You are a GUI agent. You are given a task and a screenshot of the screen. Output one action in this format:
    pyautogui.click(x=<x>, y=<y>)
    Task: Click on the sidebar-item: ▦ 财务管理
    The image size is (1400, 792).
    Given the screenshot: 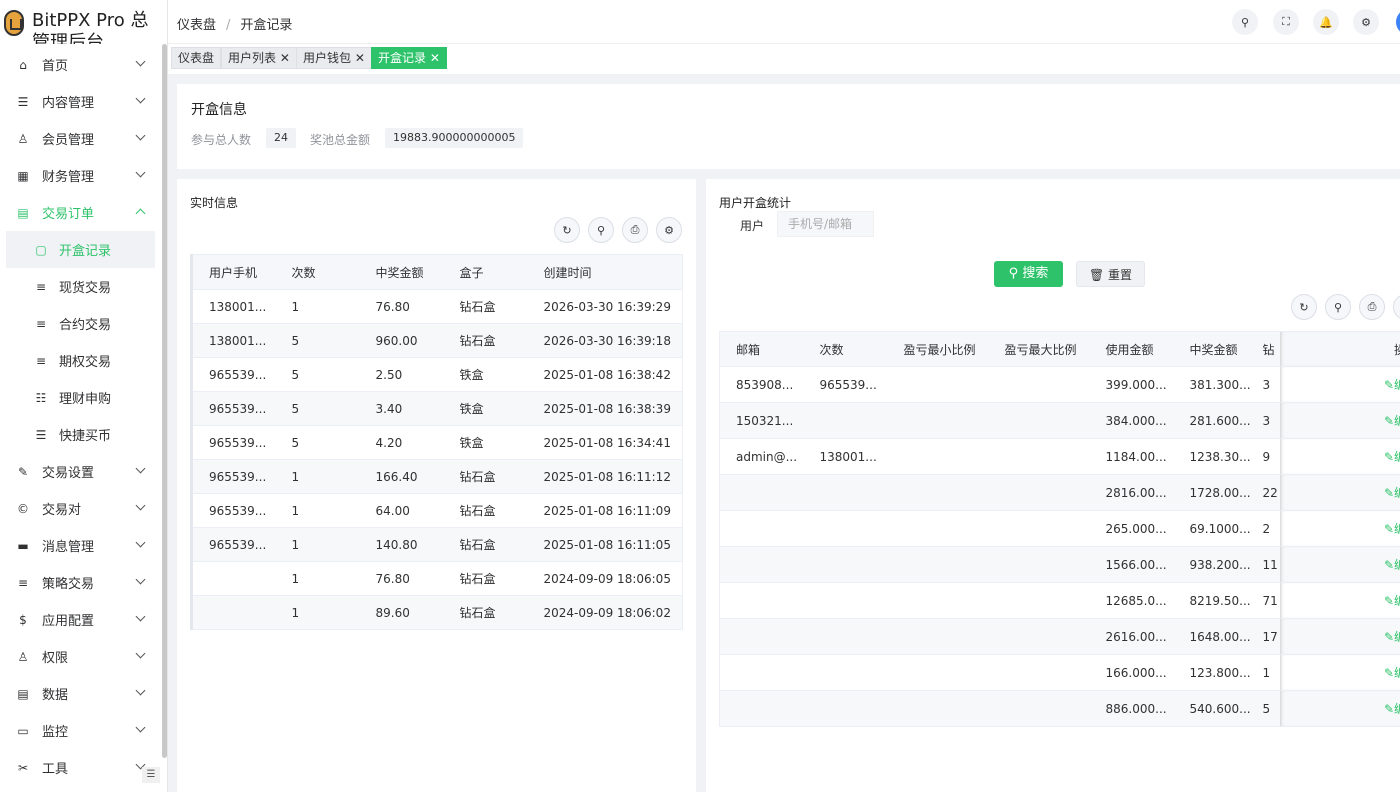 What is the action you would take?
    pyautogui.click(x=80, y=175)
    